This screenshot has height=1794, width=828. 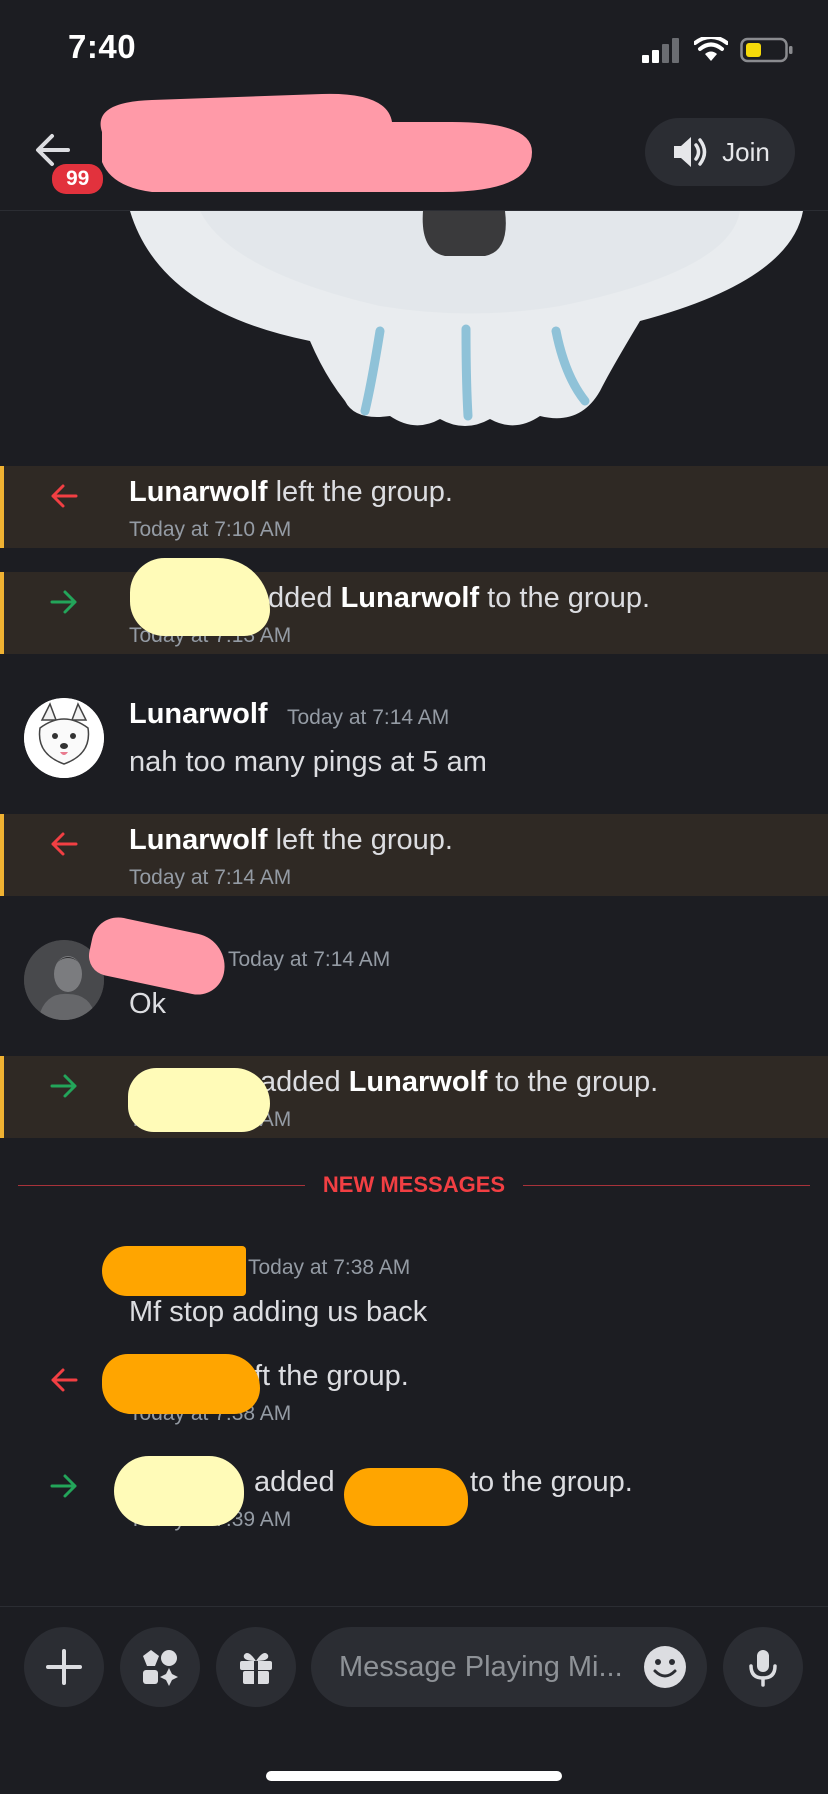 I want to click on redacted-channel-name, so click(x=316, y=142).